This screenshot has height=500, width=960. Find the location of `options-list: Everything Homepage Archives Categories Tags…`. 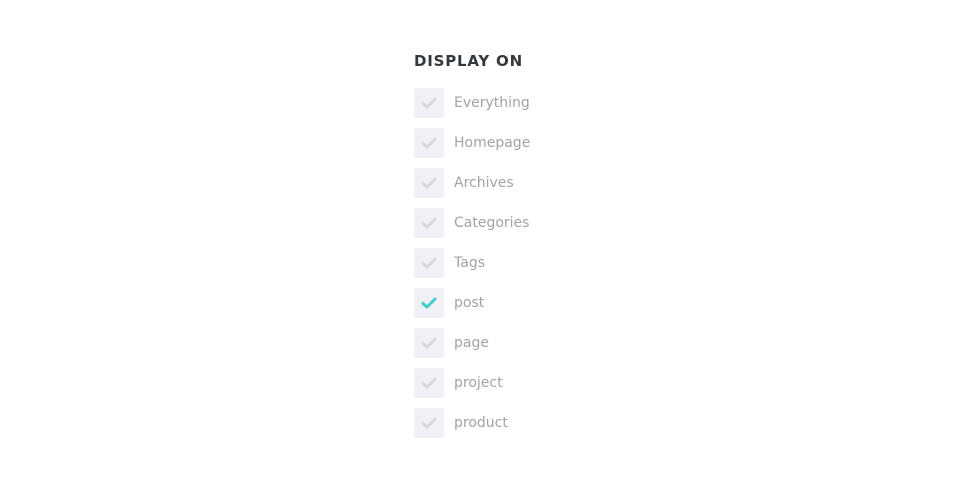

options-list: Everything Homepage Archives Categories Tags… is located at coordinates (472, 263).